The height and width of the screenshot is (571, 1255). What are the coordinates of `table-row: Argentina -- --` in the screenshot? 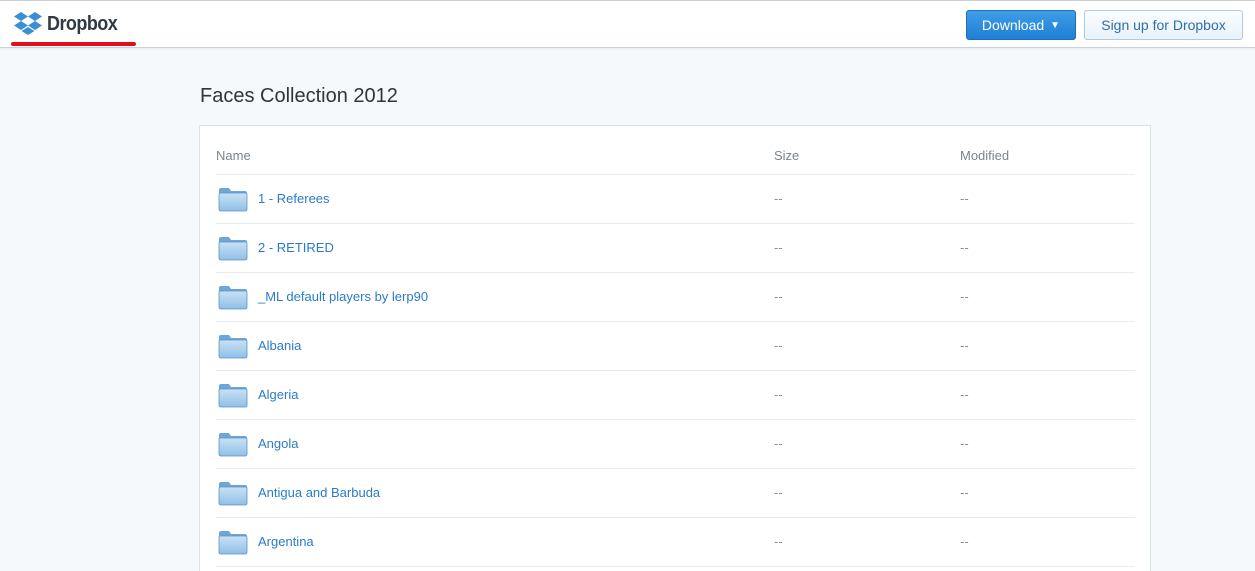 It's located at (675, 542).